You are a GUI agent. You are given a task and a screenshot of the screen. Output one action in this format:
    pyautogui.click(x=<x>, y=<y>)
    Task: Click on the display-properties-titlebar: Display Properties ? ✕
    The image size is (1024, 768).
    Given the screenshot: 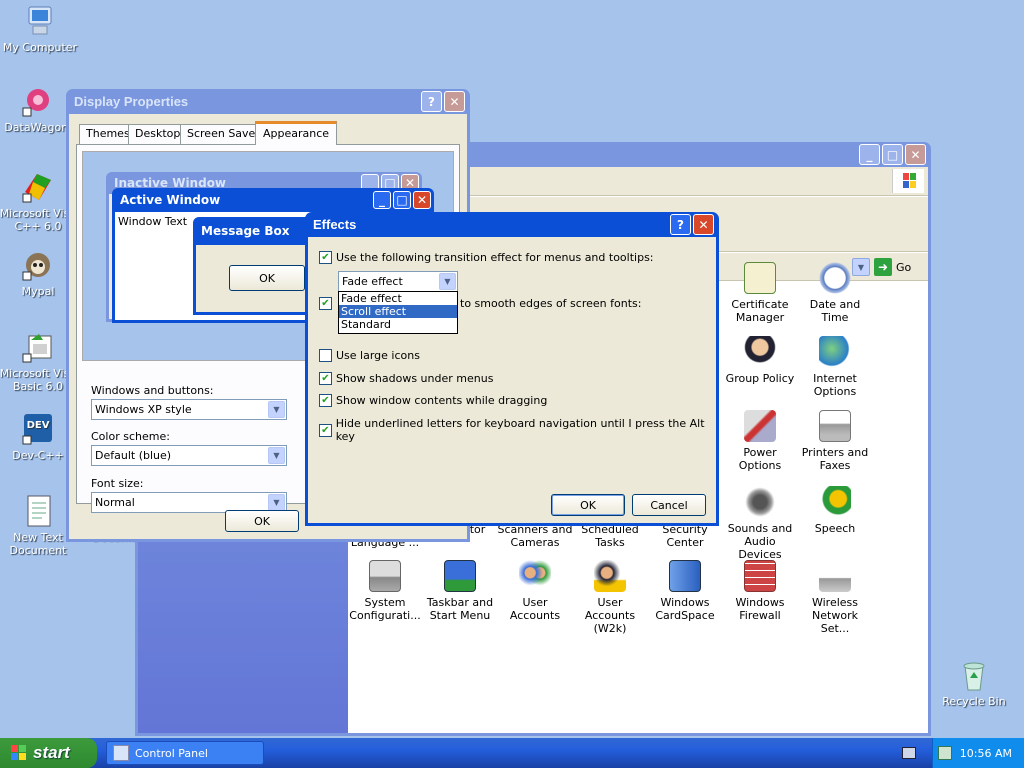 What is the action you would take?
    pyautogui.click(x=268, y=101)
    